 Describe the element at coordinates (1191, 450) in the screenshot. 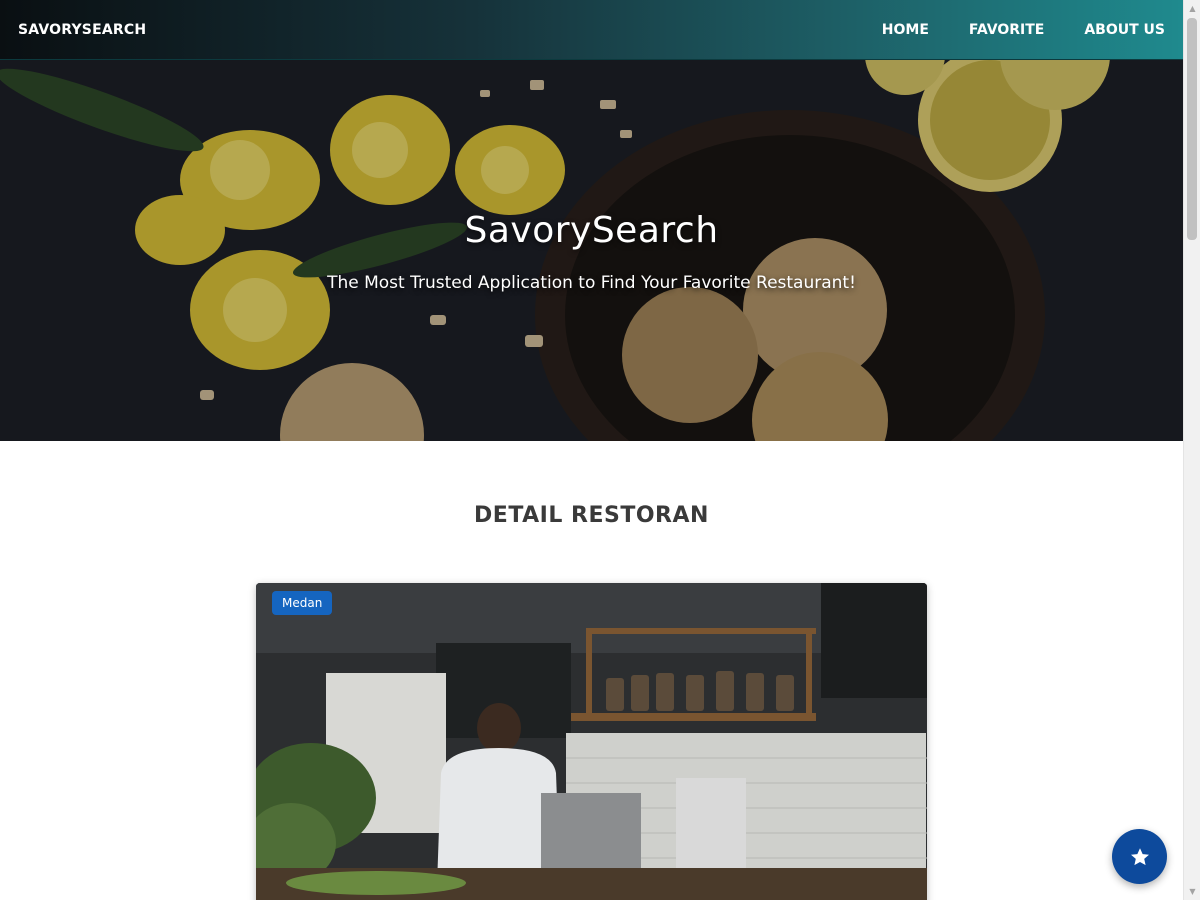

I see `page-scrollbar: ▲ ▼` at that location.